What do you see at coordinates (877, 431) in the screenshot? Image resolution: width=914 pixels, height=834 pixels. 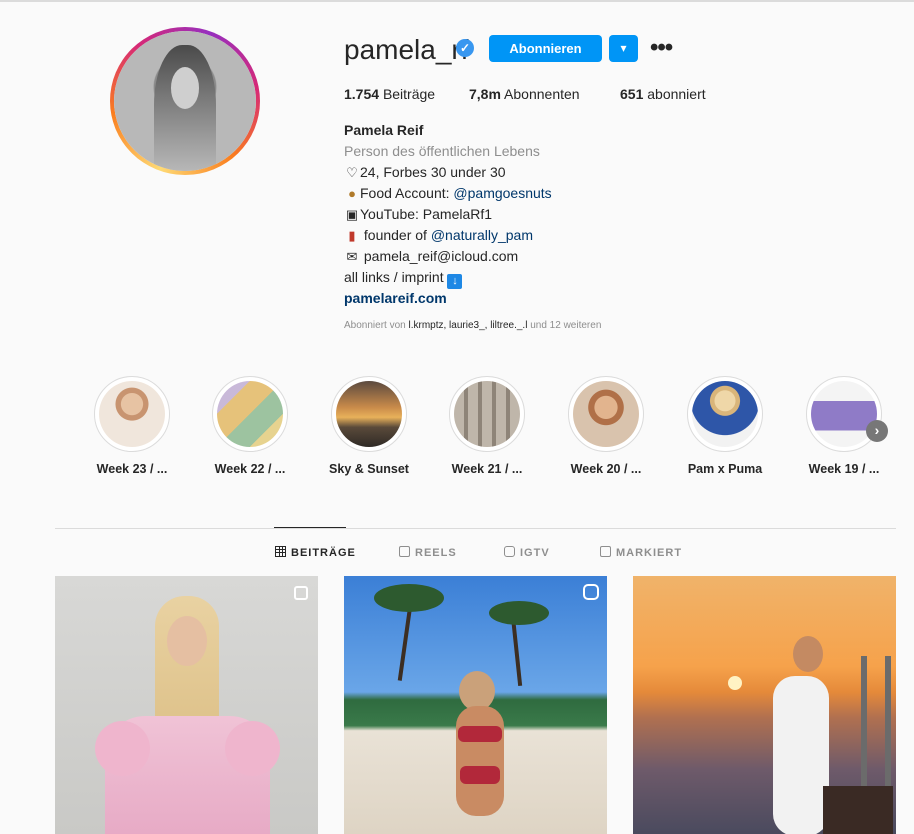 I see `chevron-right-icon: ›` at bounding box center [877, 431].